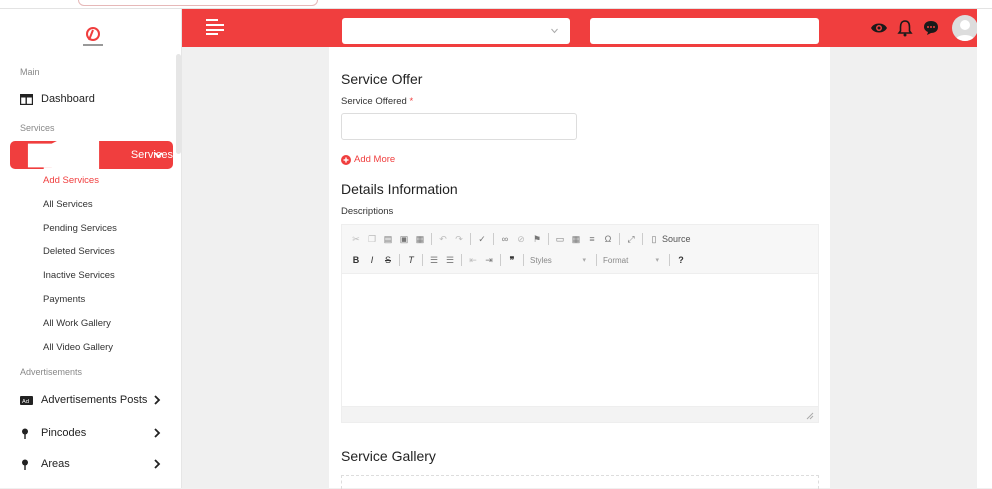 This screenshot has width=992, height=489. Describe the element at coordinates (79, 251) in the screenshot. I see `sidebar-subitem-deleted-services: Deleted Services` at that location.